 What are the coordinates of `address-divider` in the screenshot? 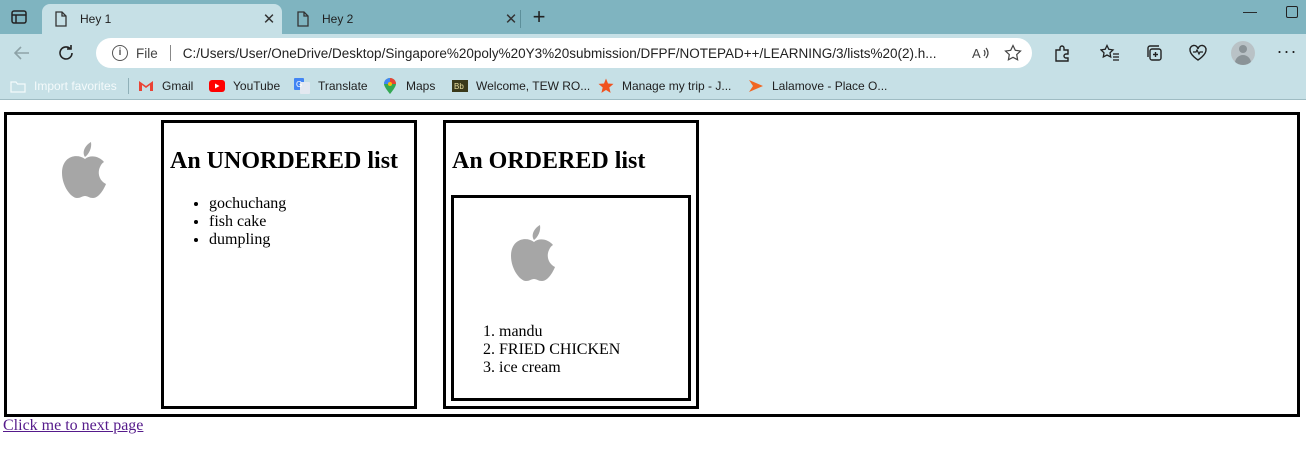 It's located at (170, 53).